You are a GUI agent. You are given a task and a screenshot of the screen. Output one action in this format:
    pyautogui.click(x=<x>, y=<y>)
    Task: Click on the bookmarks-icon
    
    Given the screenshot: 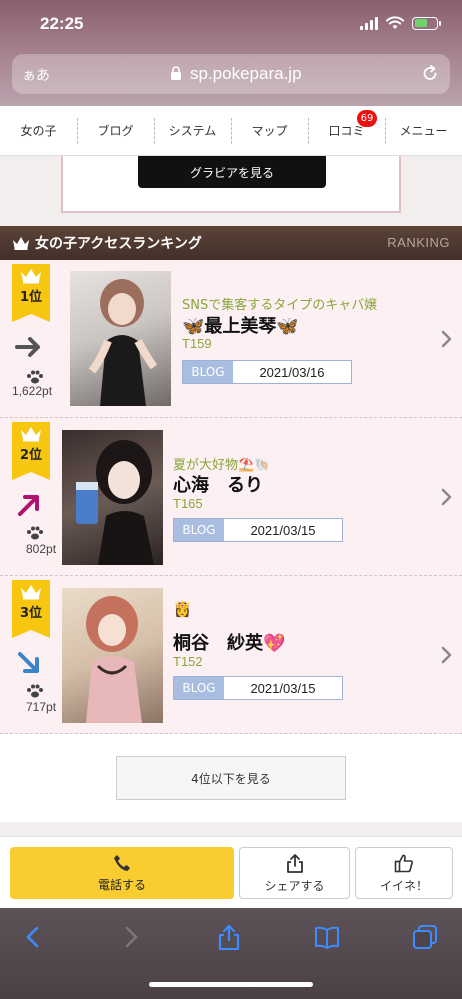 What is the action you would take?
    pyautogui.click(x=327, y=937)
    